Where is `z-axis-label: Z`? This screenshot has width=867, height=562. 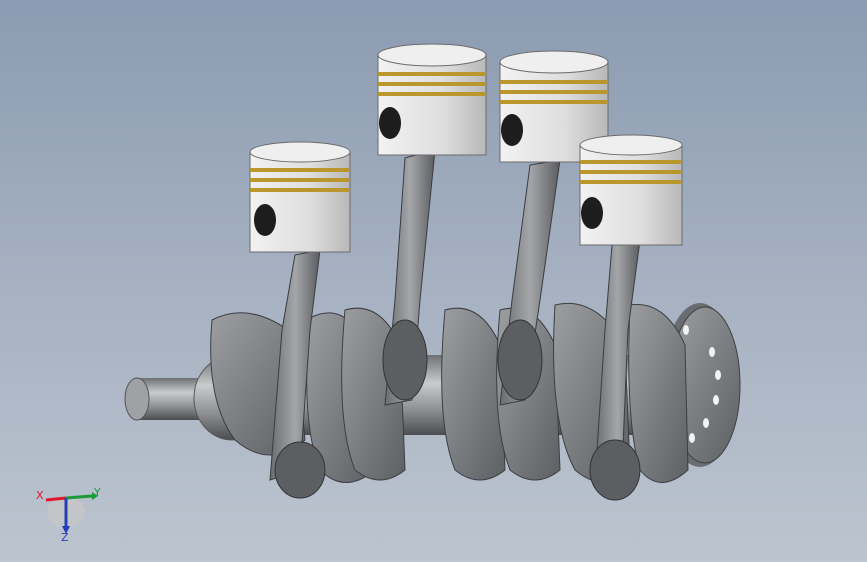 z-axis-label: Z is located at coordinates (65, 537).